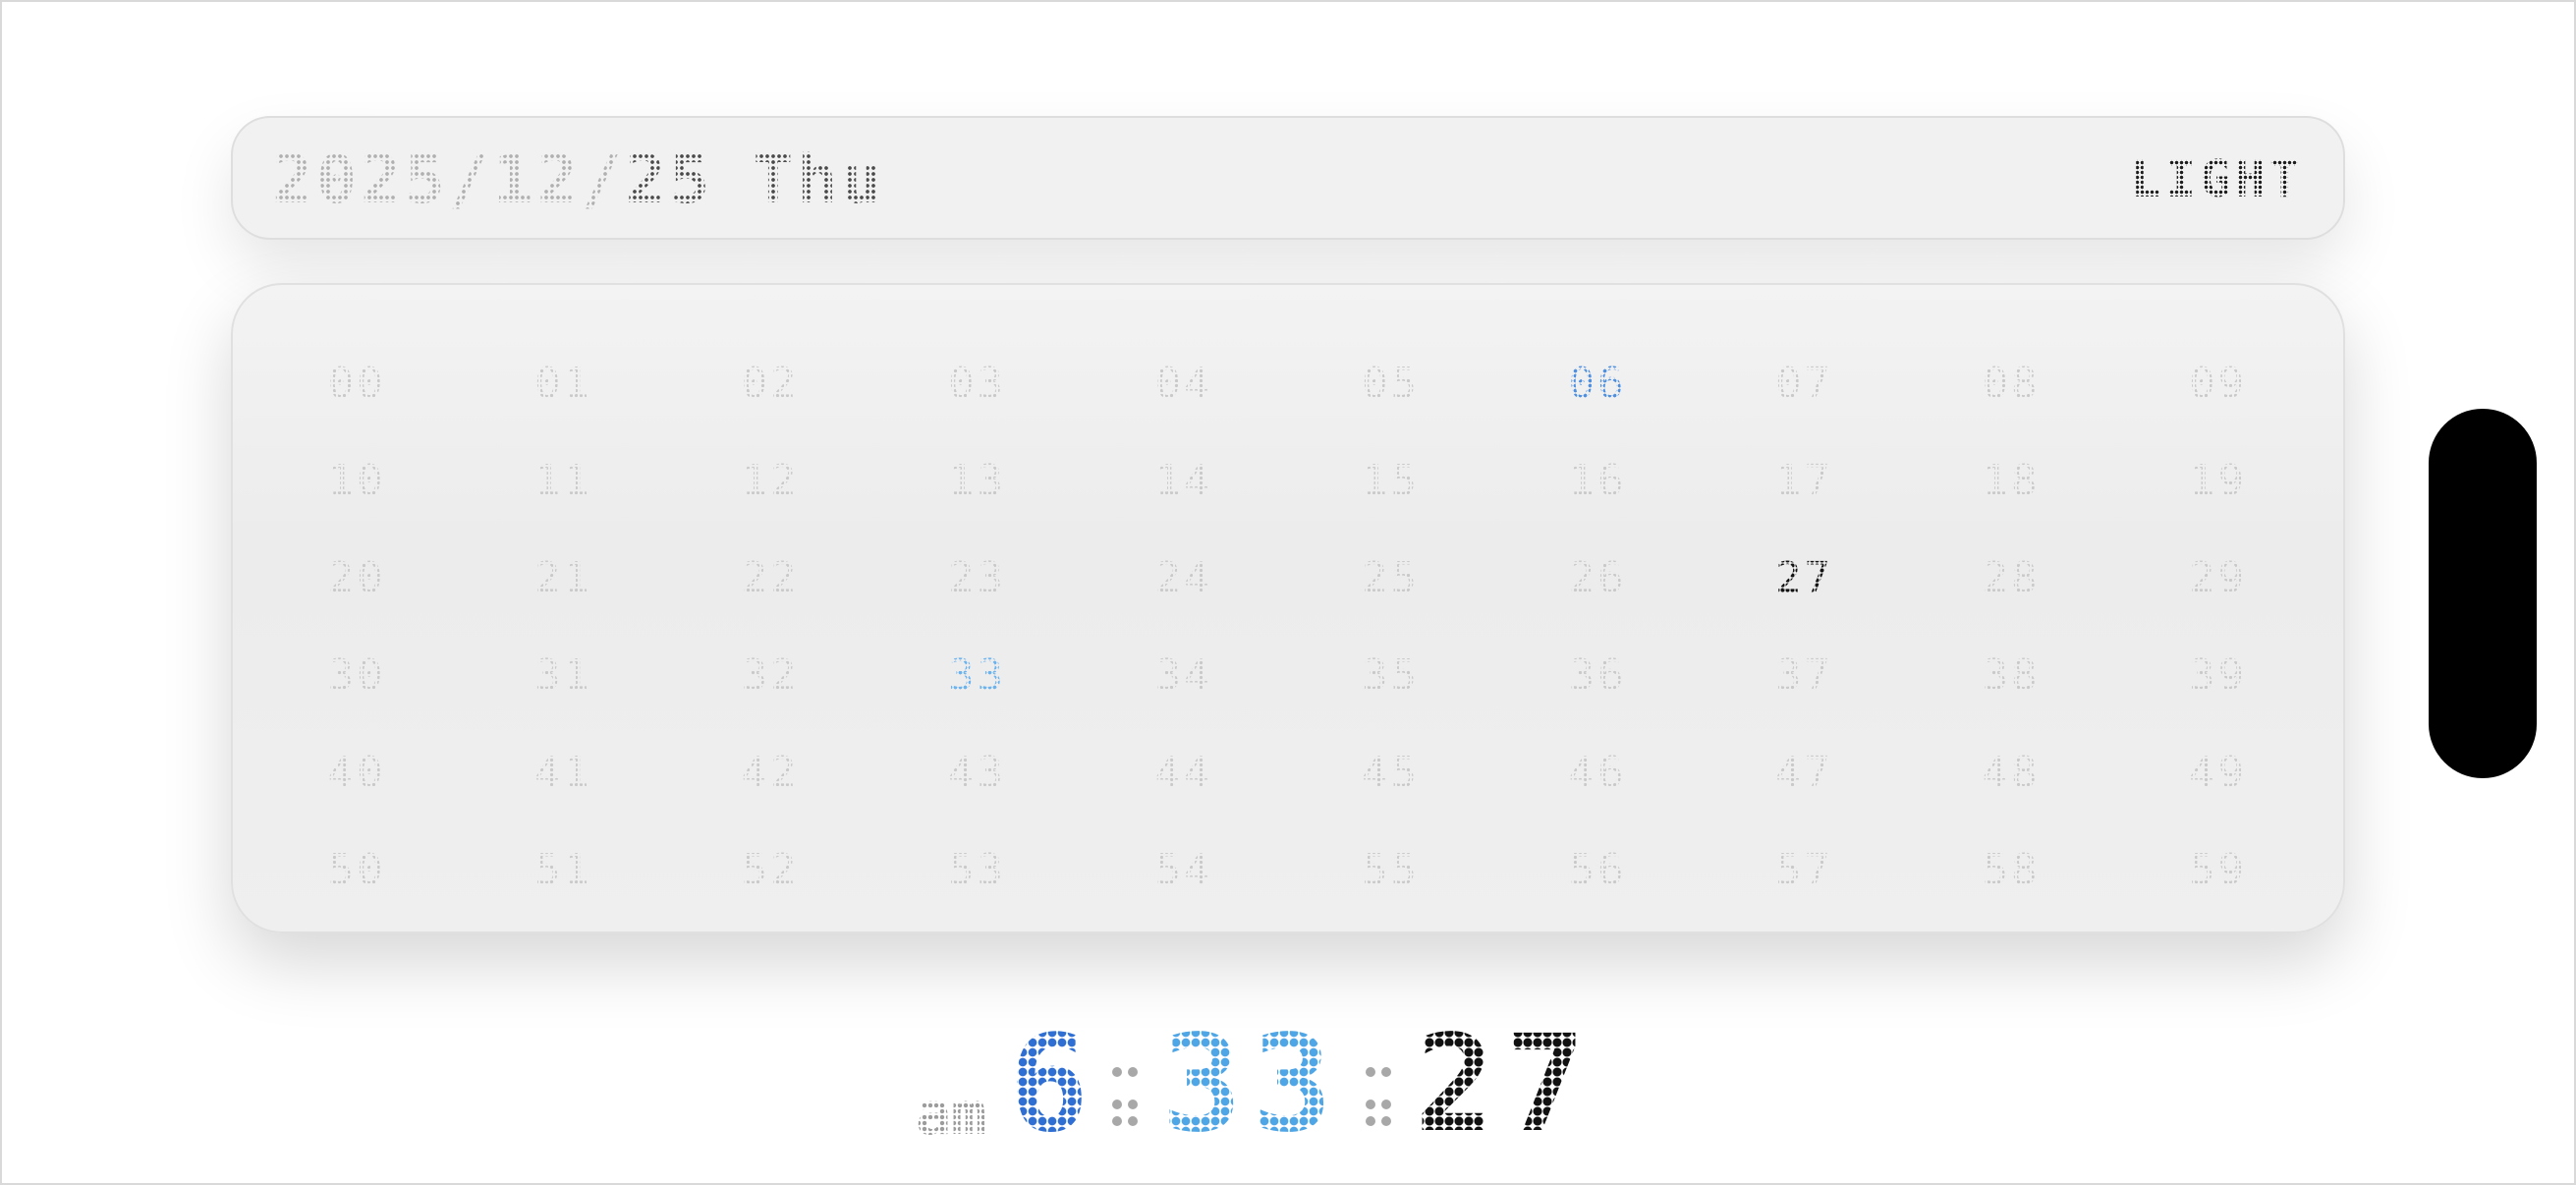  I want to click on grid-cell: 08, so click(2011, 384).